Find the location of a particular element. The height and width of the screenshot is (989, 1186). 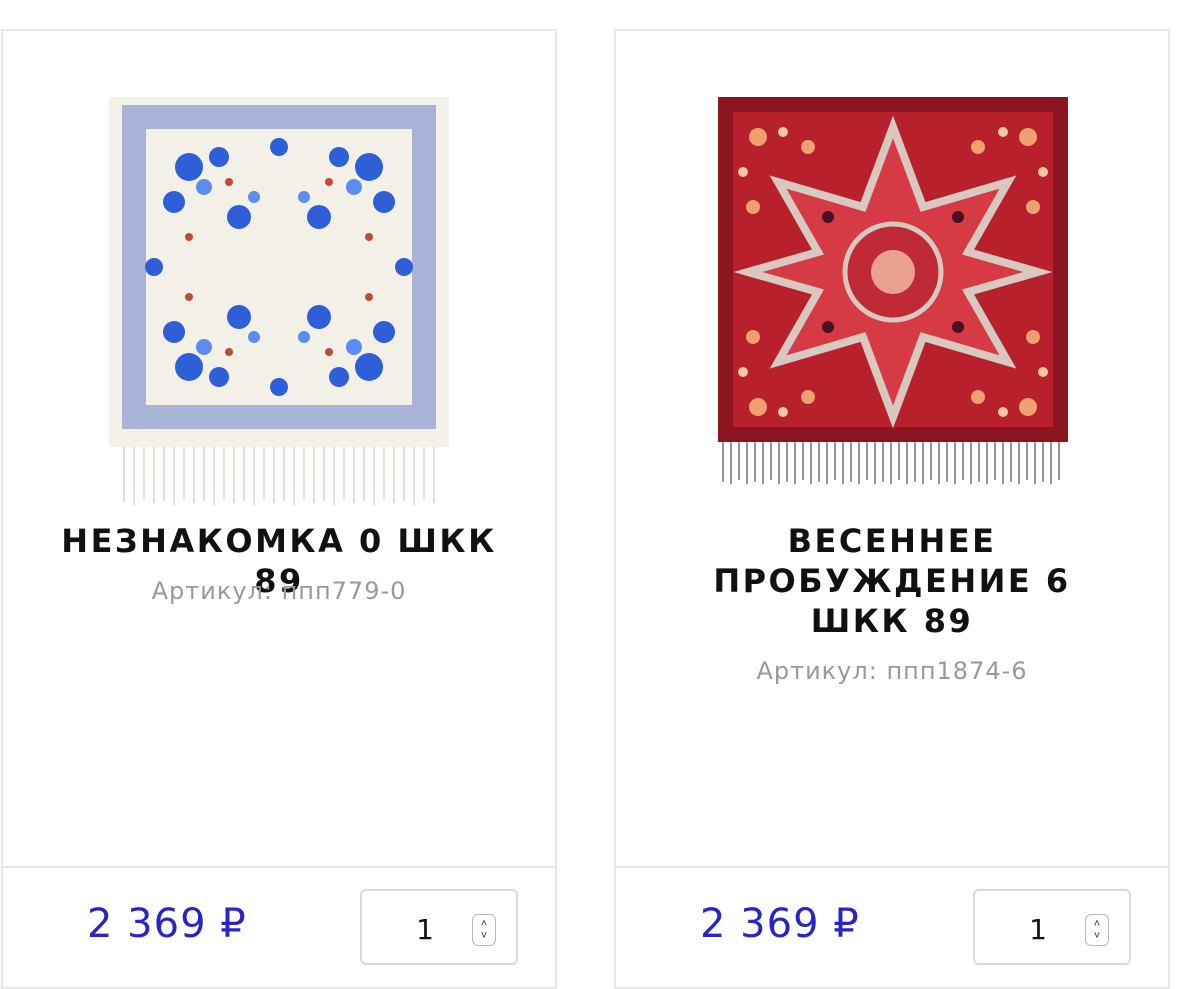

shawl-red-floral-icon is located at coordinates (893, 290).